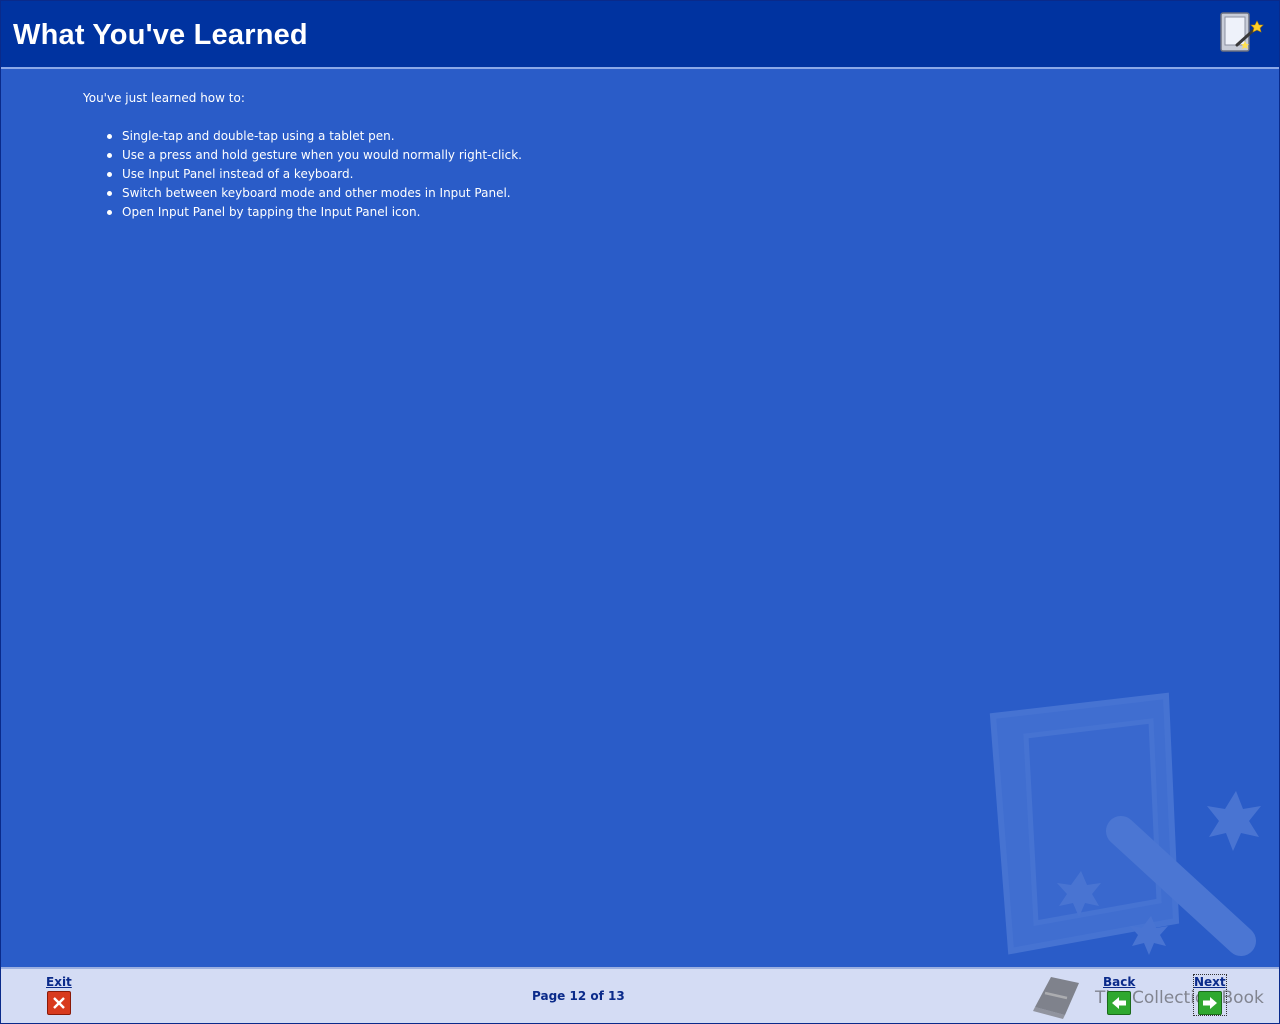 This screenshot has width=1280, height=1024. I want to click on close-icon, so click(58, 1003).